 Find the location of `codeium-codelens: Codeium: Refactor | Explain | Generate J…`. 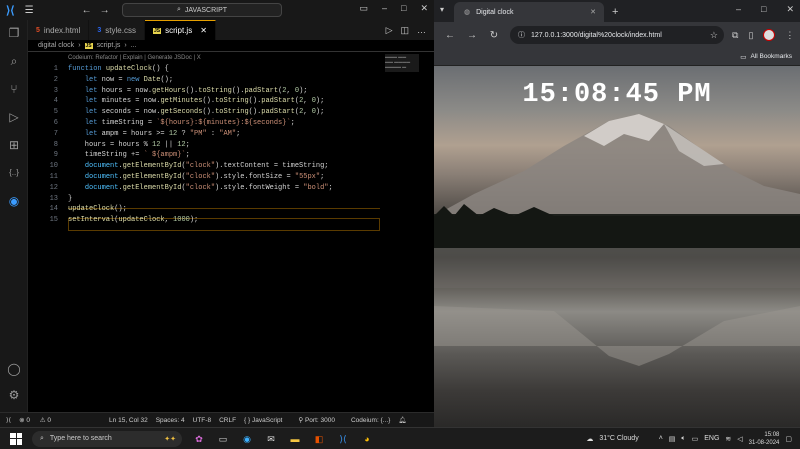

codeium-codelens: Codeium: Refactor | Explain | Generate J… is located at coordinates (134, 58).